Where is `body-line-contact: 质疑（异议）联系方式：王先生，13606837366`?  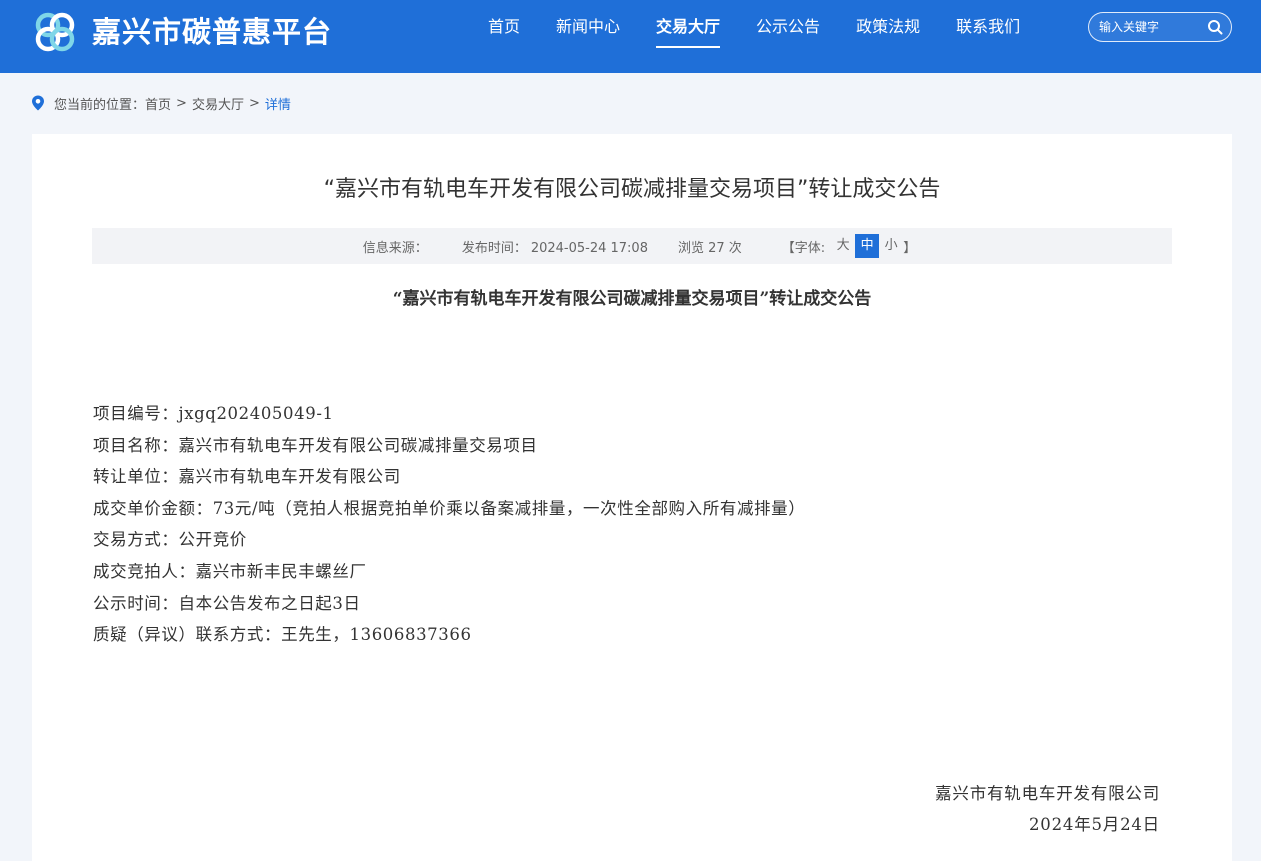
body-line-contact: 质疑（异议）联系方式：王先生，13606837366 is located at coordinates (282, 635).